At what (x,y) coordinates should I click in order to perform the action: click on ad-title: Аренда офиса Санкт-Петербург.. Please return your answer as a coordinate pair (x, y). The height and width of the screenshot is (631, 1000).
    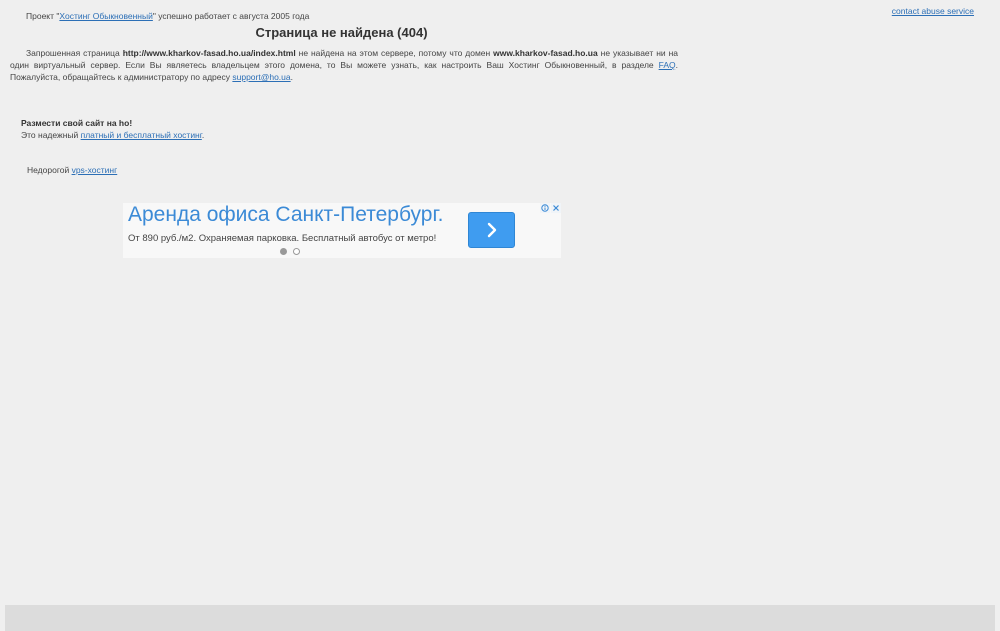
    Looking at the image, I should click on (285, 215).